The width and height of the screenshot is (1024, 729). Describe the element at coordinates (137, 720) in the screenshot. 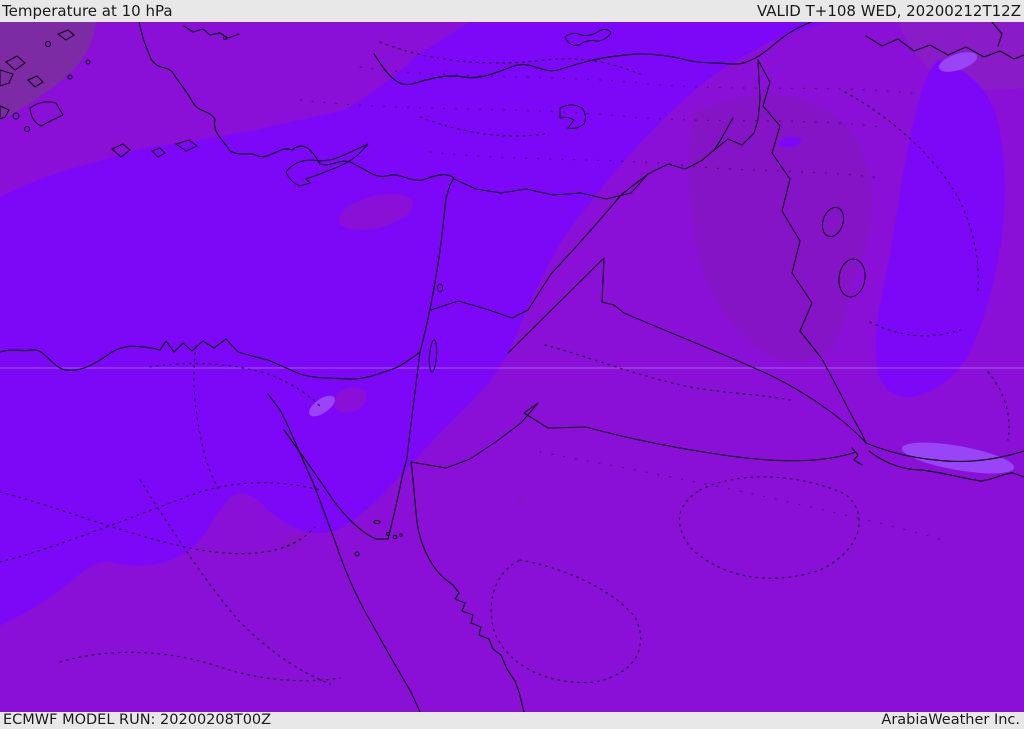

I see `model-run-label: ECMWF MODEL RUN: 20200208T00Z` at that location.